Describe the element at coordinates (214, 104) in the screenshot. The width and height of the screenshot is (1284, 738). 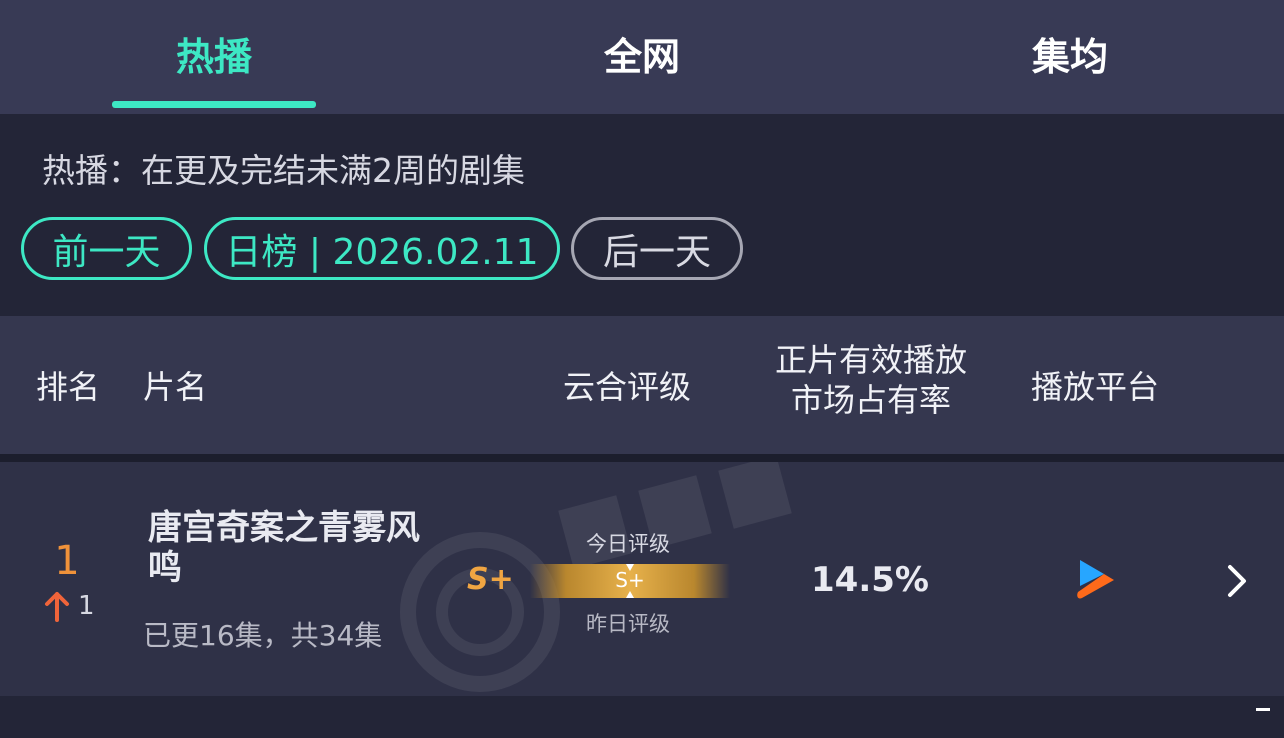
I see `tab-active-indicator` at that location.